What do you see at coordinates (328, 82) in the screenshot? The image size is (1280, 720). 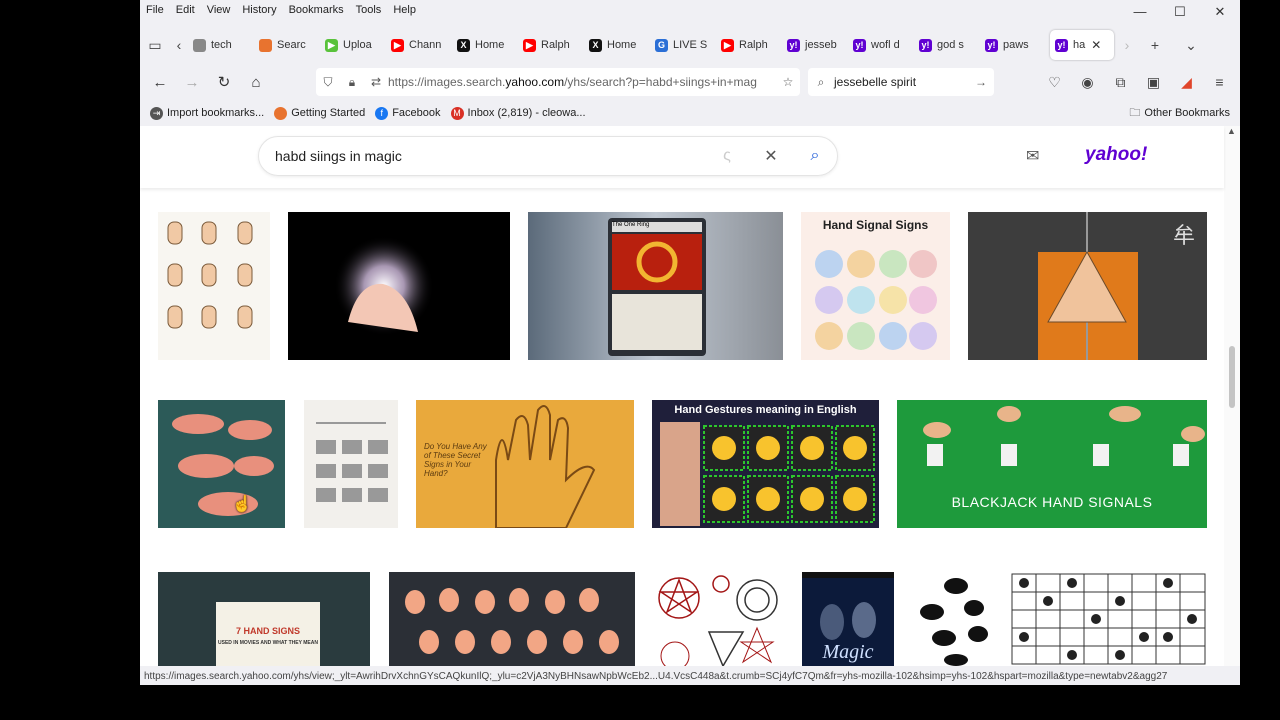 I see `shield-icon: ⛉` at bounding box center [328, 82].